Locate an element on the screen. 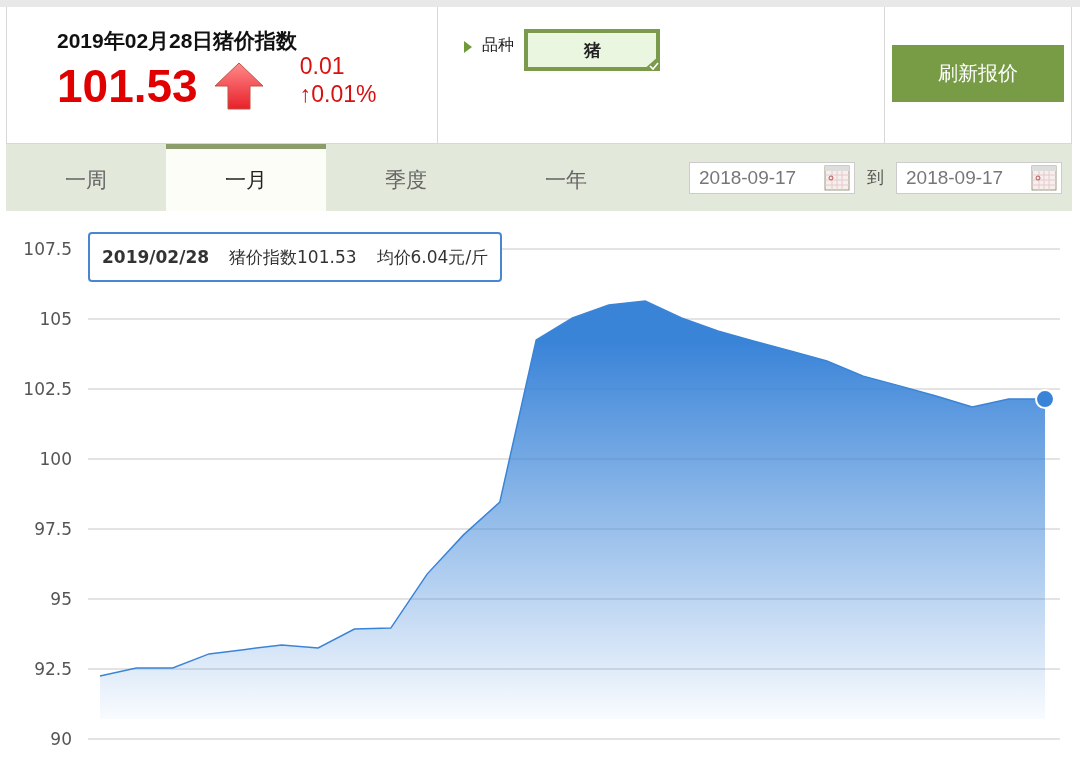 The image size is (1080, 766). start-date-field: 2018-09-17 is located at coordinates (772, 177).